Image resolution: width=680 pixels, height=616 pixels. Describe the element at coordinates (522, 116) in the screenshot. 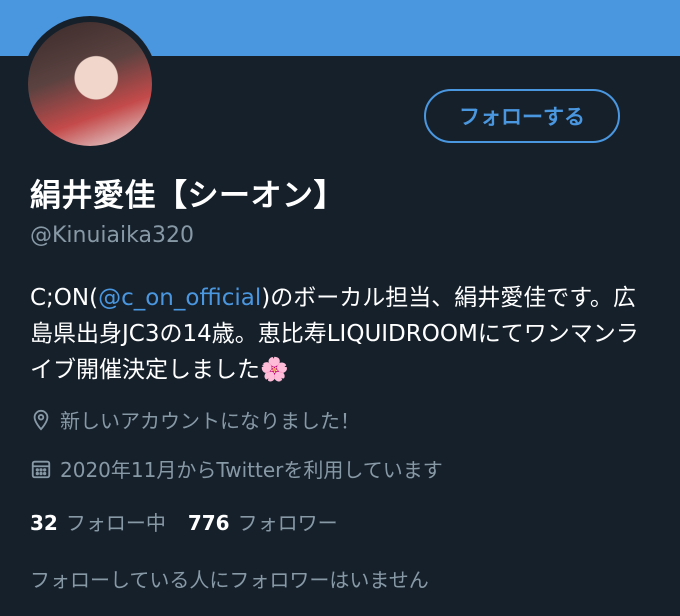

I see `follow-button: フォローする` at that location.